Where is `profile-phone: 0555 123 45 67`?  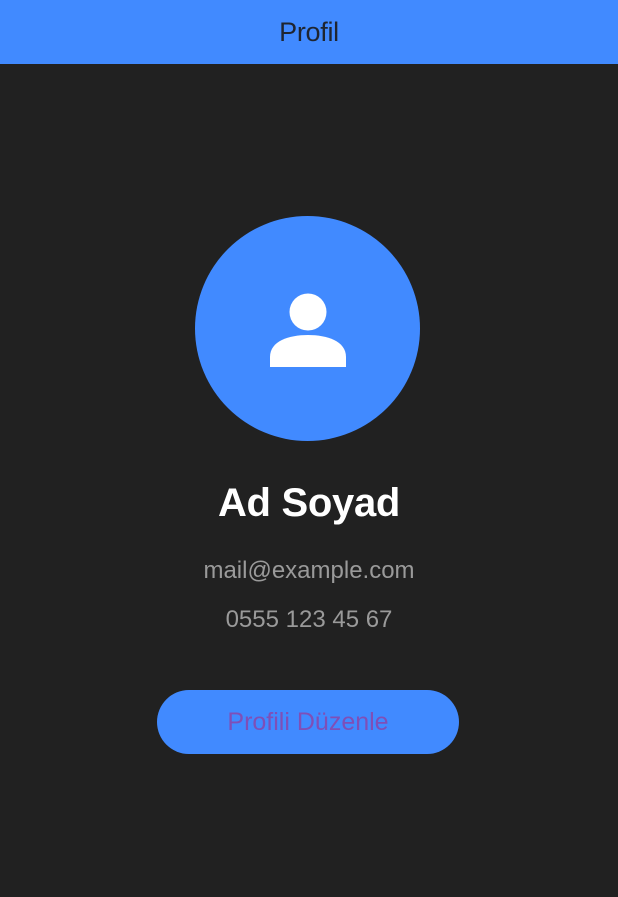 profile-phone: 0555 123 45 67 is located at coordinates (309, 619).